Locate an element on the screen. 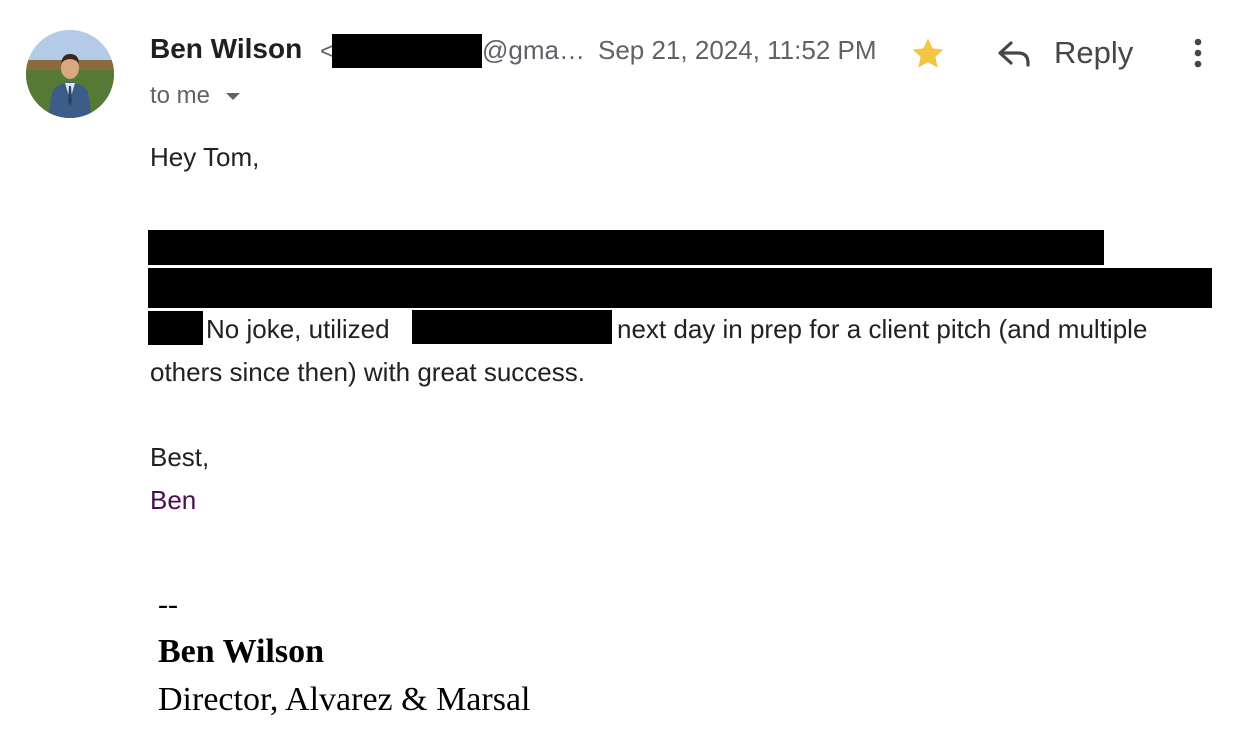  sender-avatar is located at coordinates (70, 74).